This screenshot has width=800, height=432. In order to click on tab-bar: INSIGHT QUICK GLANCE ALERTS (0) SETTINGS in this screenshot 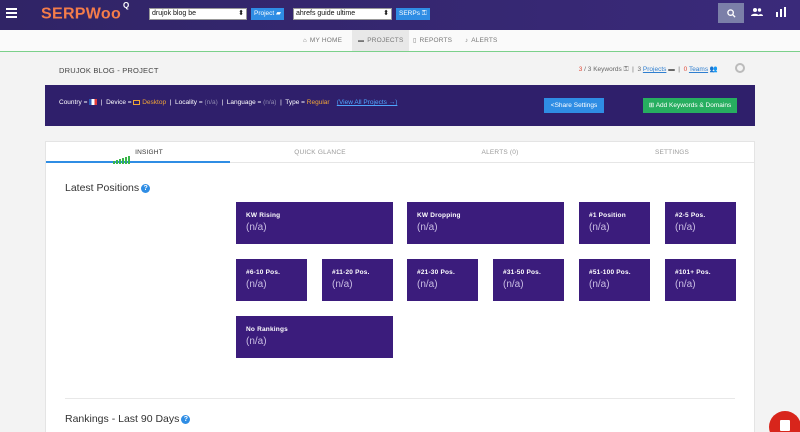, I will do `click(400, 153)`.